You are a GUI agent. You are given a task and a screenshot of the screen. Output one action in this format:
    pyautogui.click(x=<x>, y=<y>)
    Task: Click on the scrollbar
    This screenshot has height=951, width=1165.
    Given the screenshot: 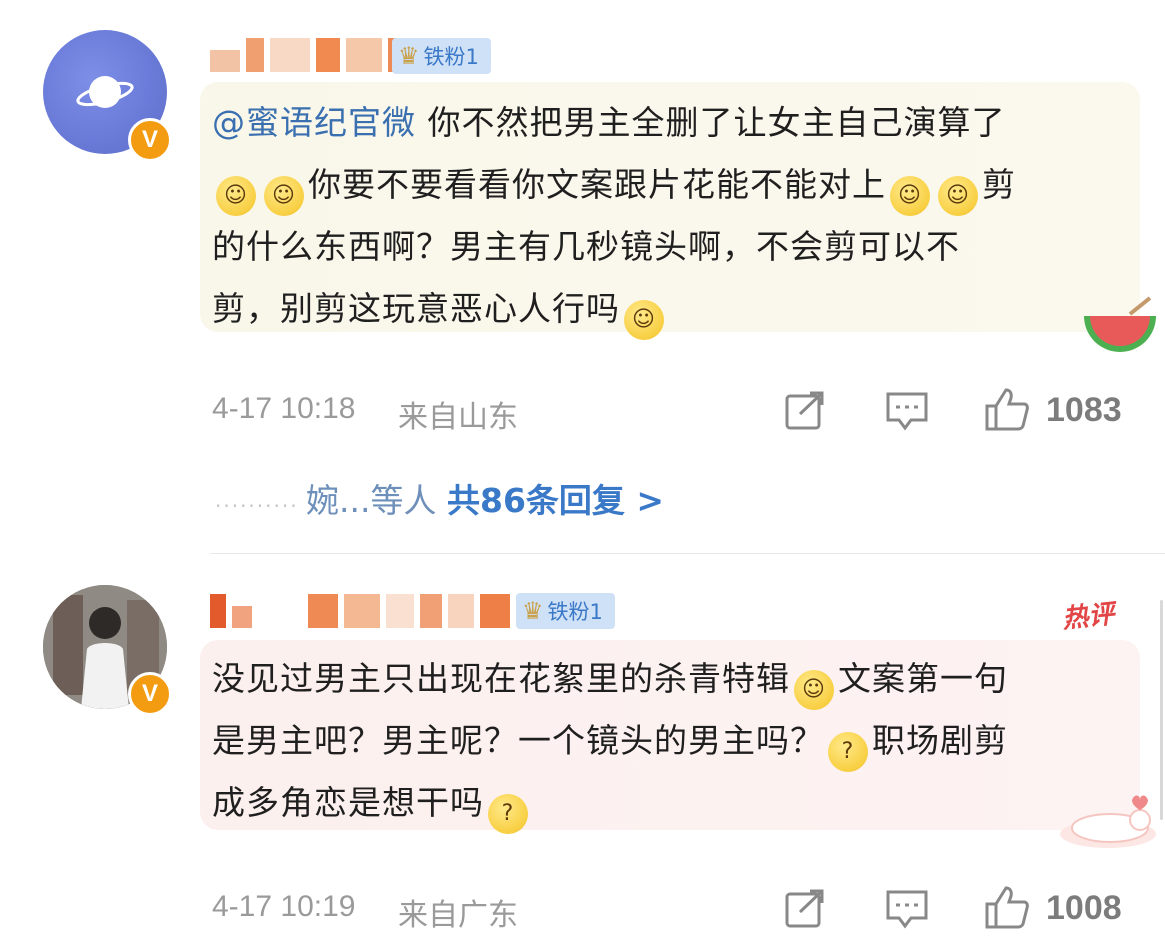 What is the action you would take?
    pyautogui.click(x=1161, y=710)
    